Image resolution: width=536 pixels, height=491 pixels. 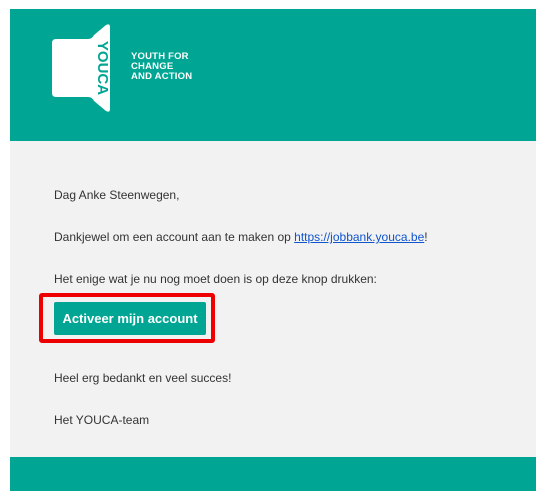 What do you see at coordinates (162, 76) in the screenshot?
I see `tagline-line-3: AND ACTION` at bounding box center [162, 76].